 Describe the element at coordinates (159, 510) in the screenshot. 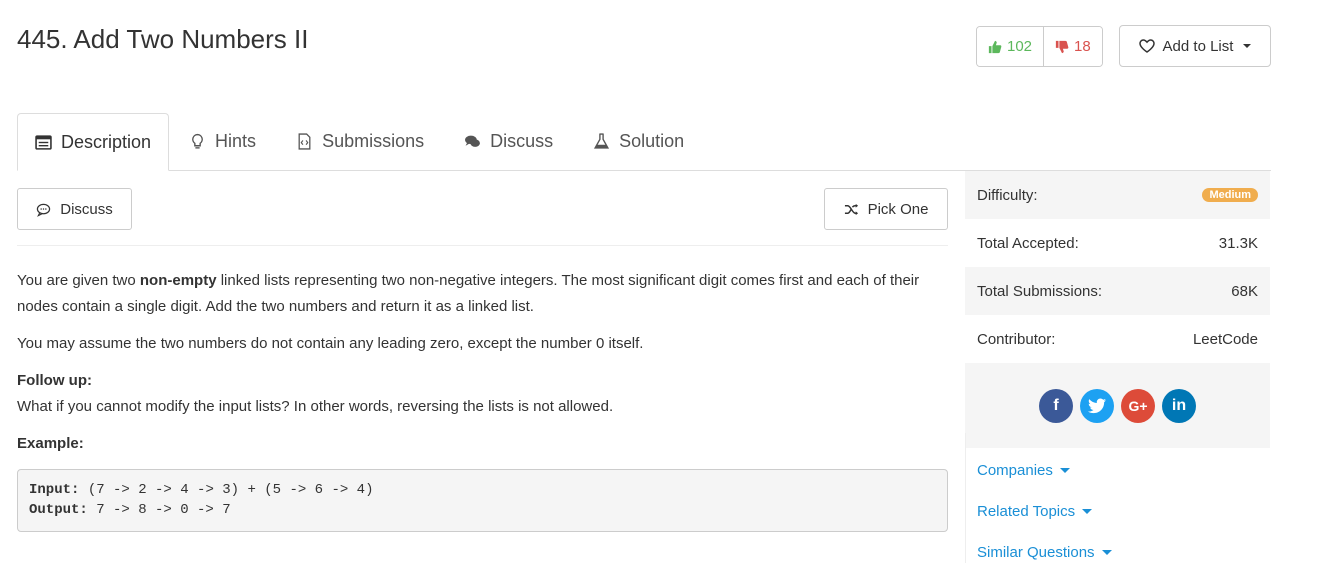

I see `code-output-value: 7 -> 8 -> 0 -> 7` at that location.